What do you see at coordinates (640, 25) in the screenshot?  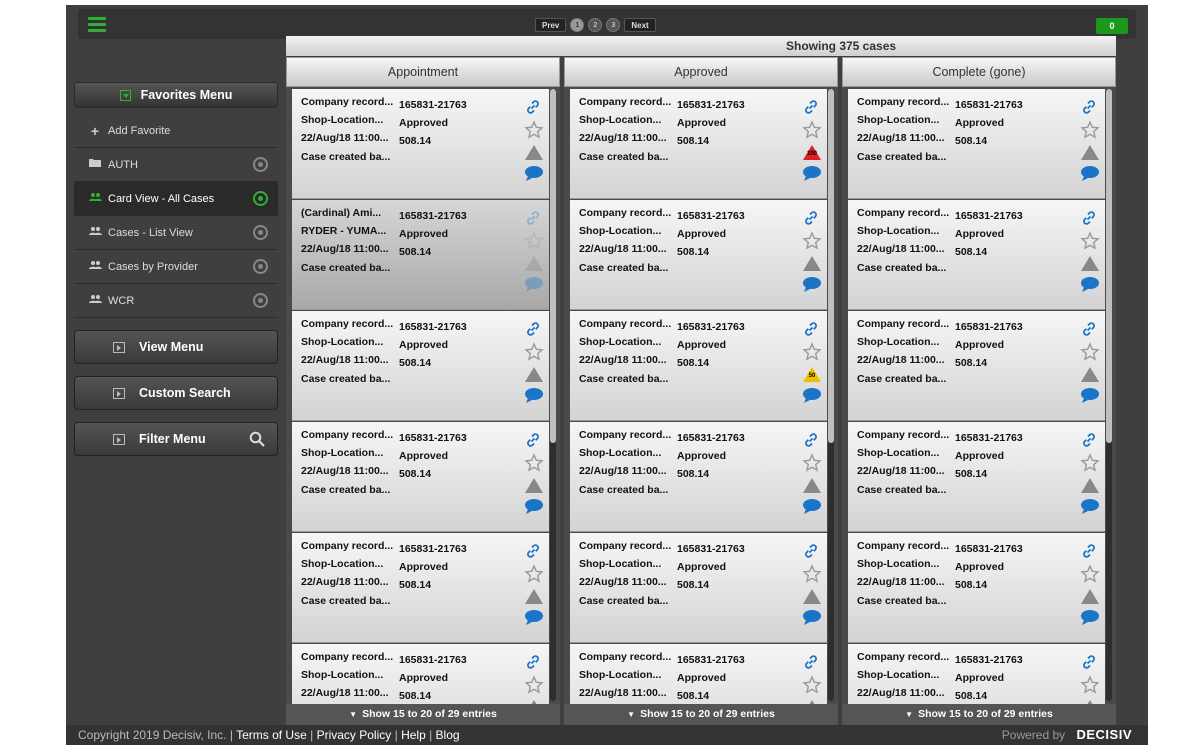 I see `next-page-button: Next` at bounding box center [640, 25].